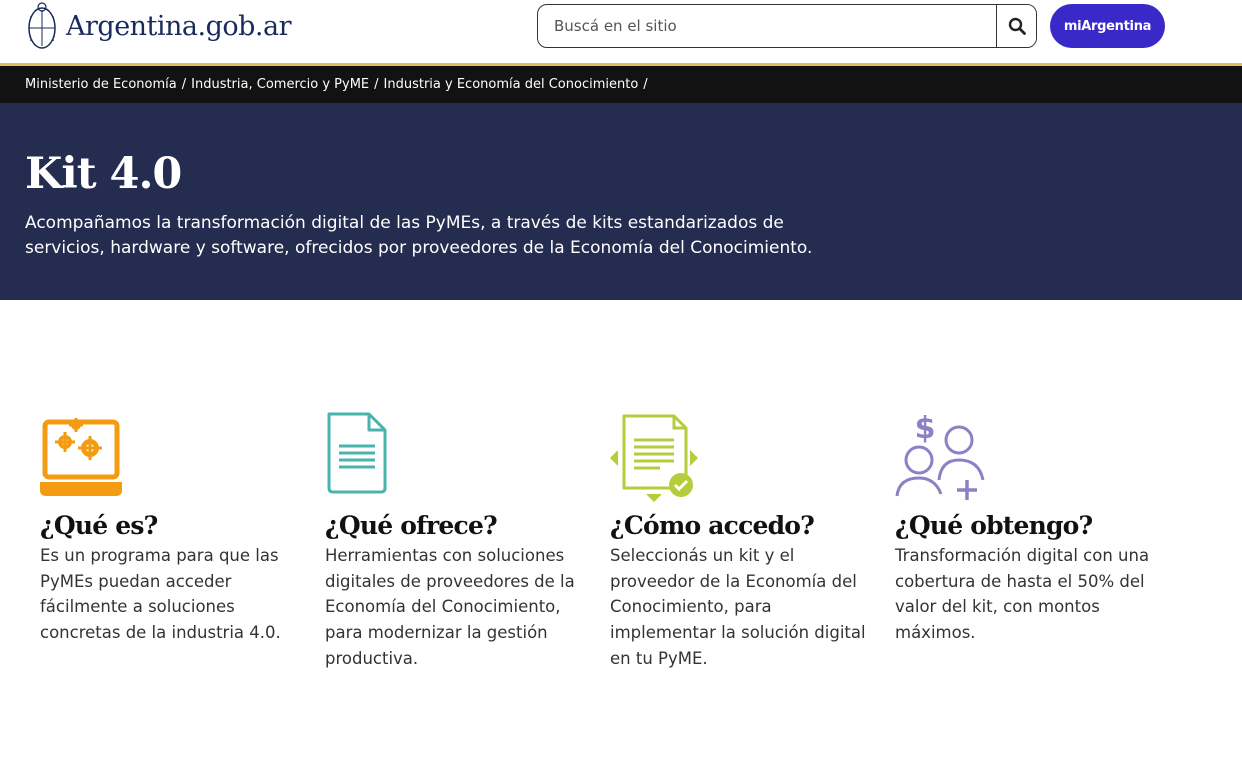 This screenshot has width=1242, height=766. Describe the element at coordinates (280, 84) in the screenshot. I see `breadcrumb-item-industria-comercio: Industria, Comercio y PyME` at that location.